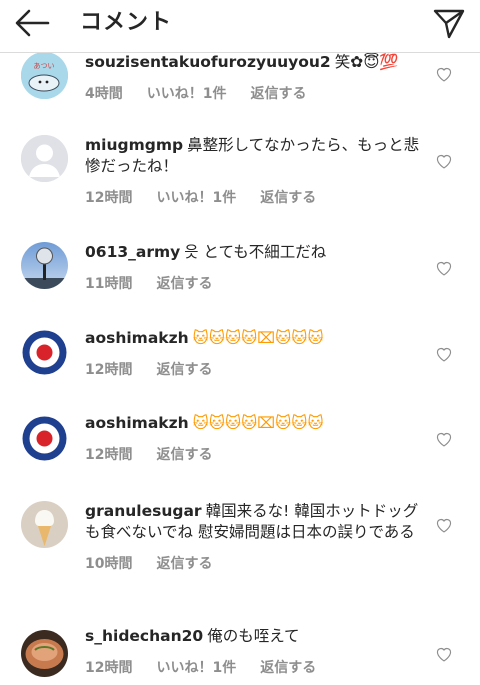 The height and width of the screenshot is (685, 480). I want to click on comment-meta: 10時間 返信する, so click(252, 563).